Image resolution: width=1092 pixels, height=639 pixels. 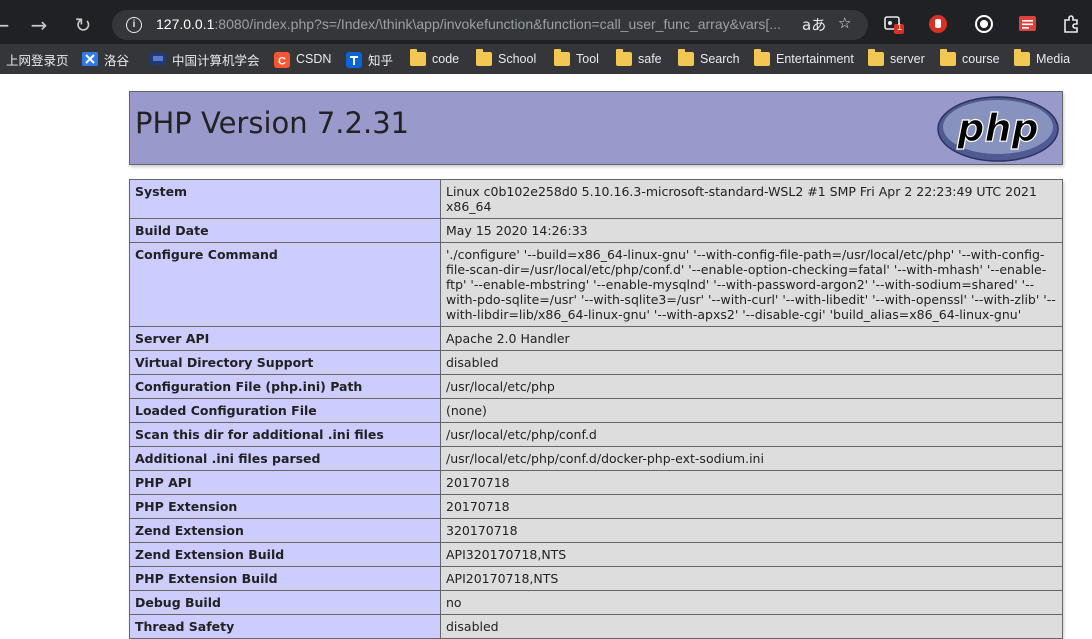 What do you see at coordinates (285, 578) in the screenshot?
I see `setting-key: PHP Extension Build` at bounding box center [285, 578].